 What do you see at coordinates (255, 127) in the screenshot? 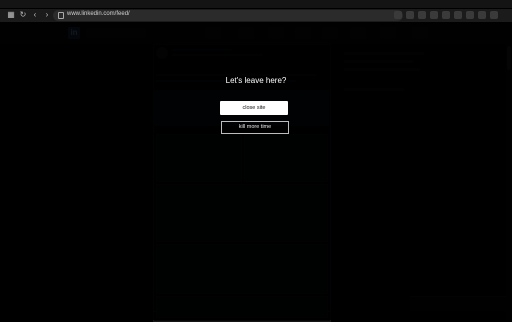
I see `kill-more-time-button: kill more time` at bounding box center [255, 127].